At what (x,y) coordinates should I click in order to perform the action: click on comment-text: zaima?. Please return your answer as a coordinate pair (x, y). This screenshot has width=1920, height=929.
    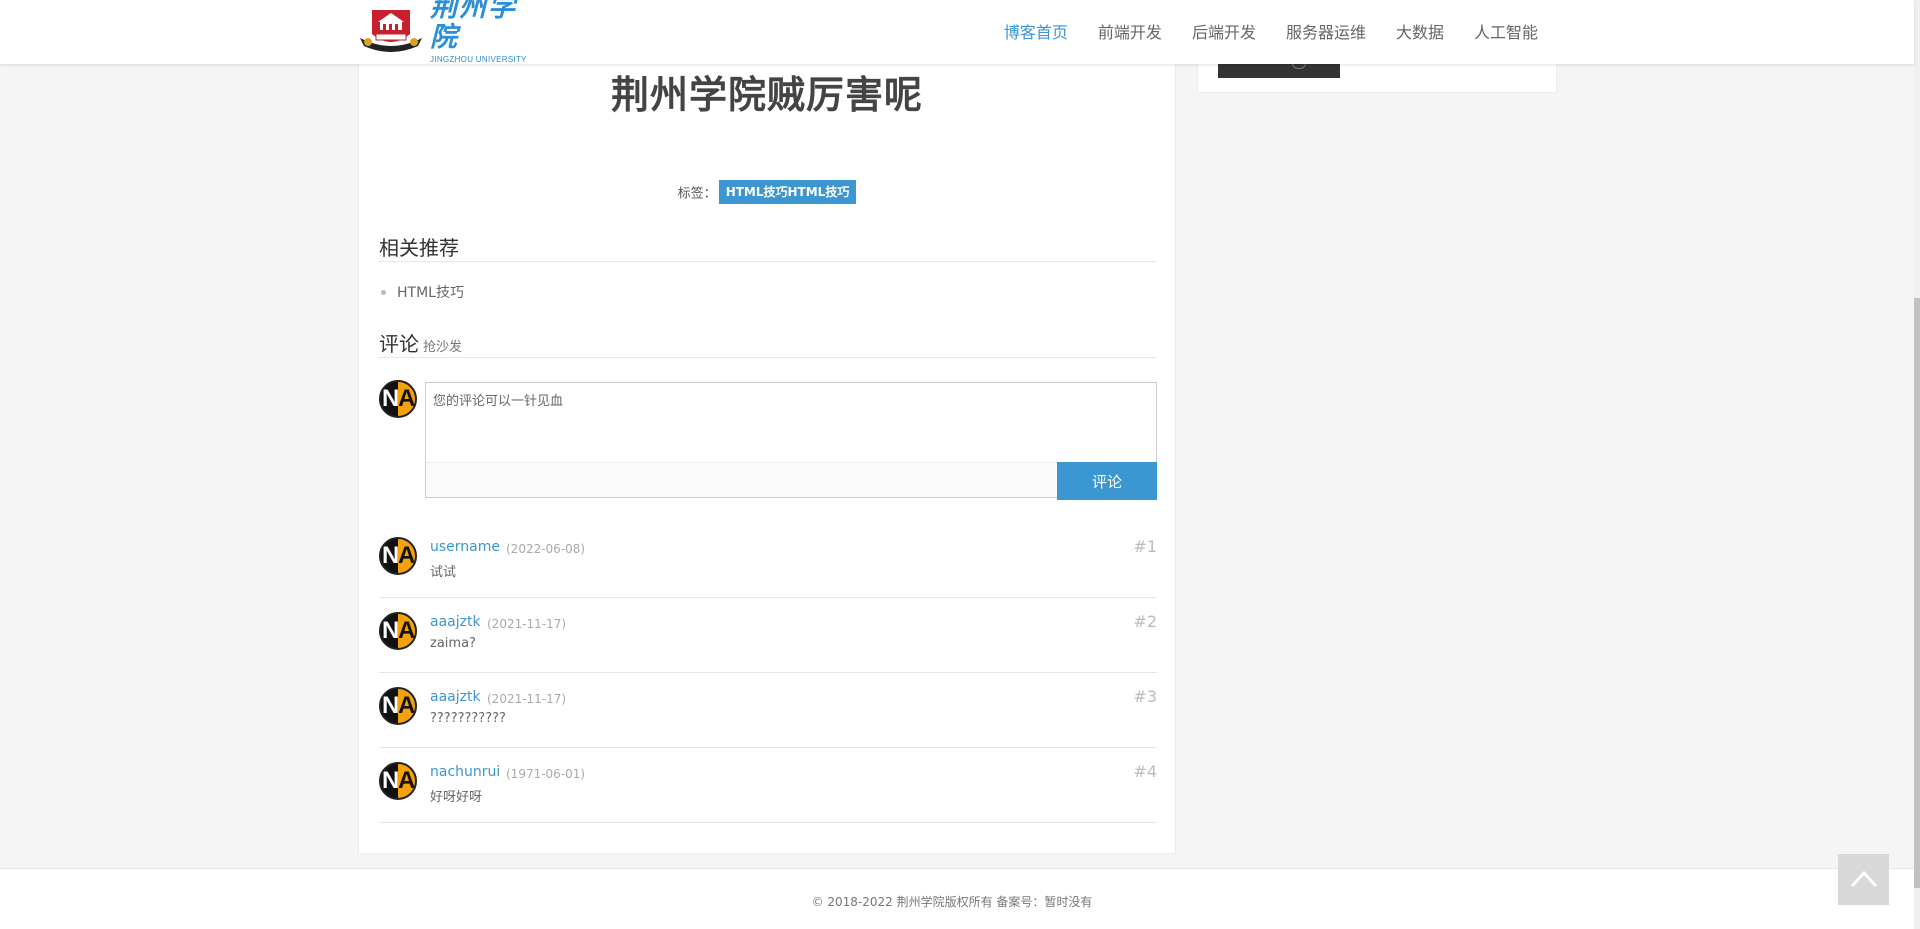
    Looking at the image, I should click on (453, 643).